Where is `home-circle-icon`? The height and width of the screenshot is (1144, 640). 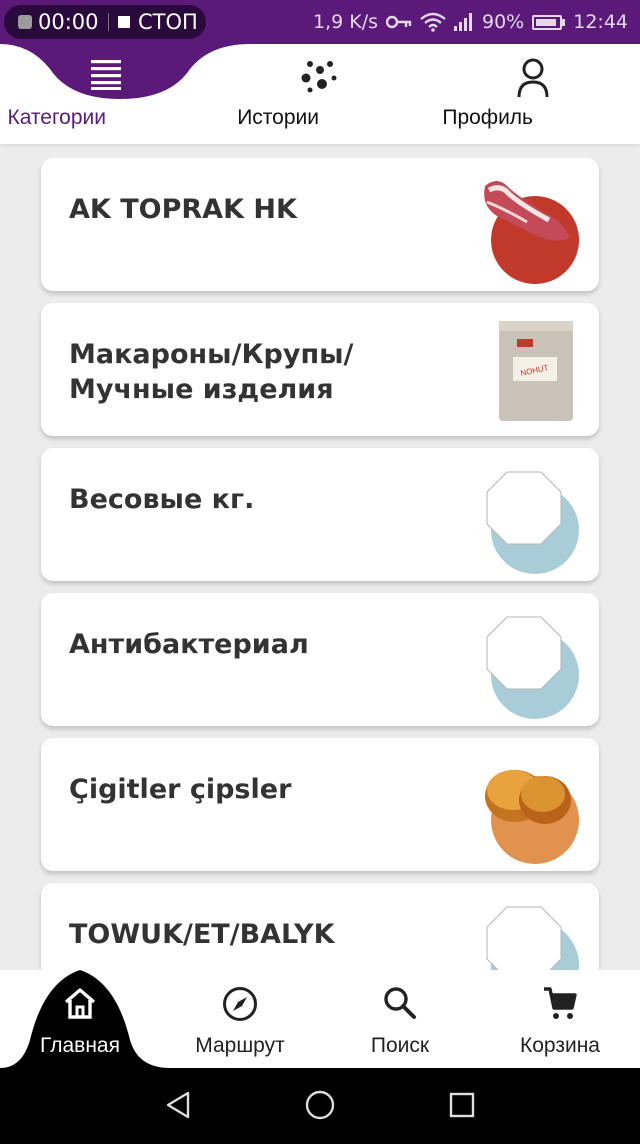 home-circle-icon is located at coordinates (320, 1105).